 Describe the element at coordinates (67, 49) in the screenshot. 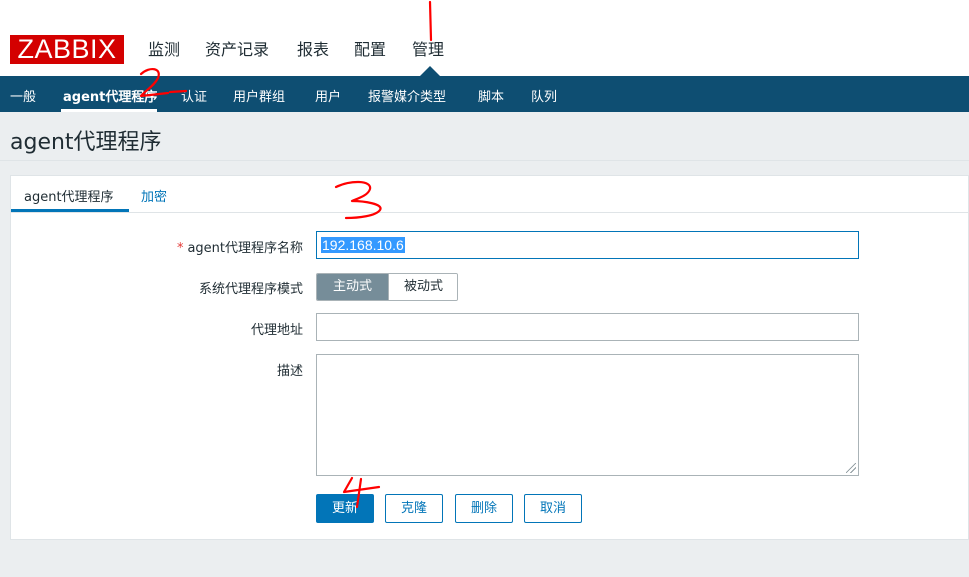

I see `zabbix-logo: ZABBIX` at that location.